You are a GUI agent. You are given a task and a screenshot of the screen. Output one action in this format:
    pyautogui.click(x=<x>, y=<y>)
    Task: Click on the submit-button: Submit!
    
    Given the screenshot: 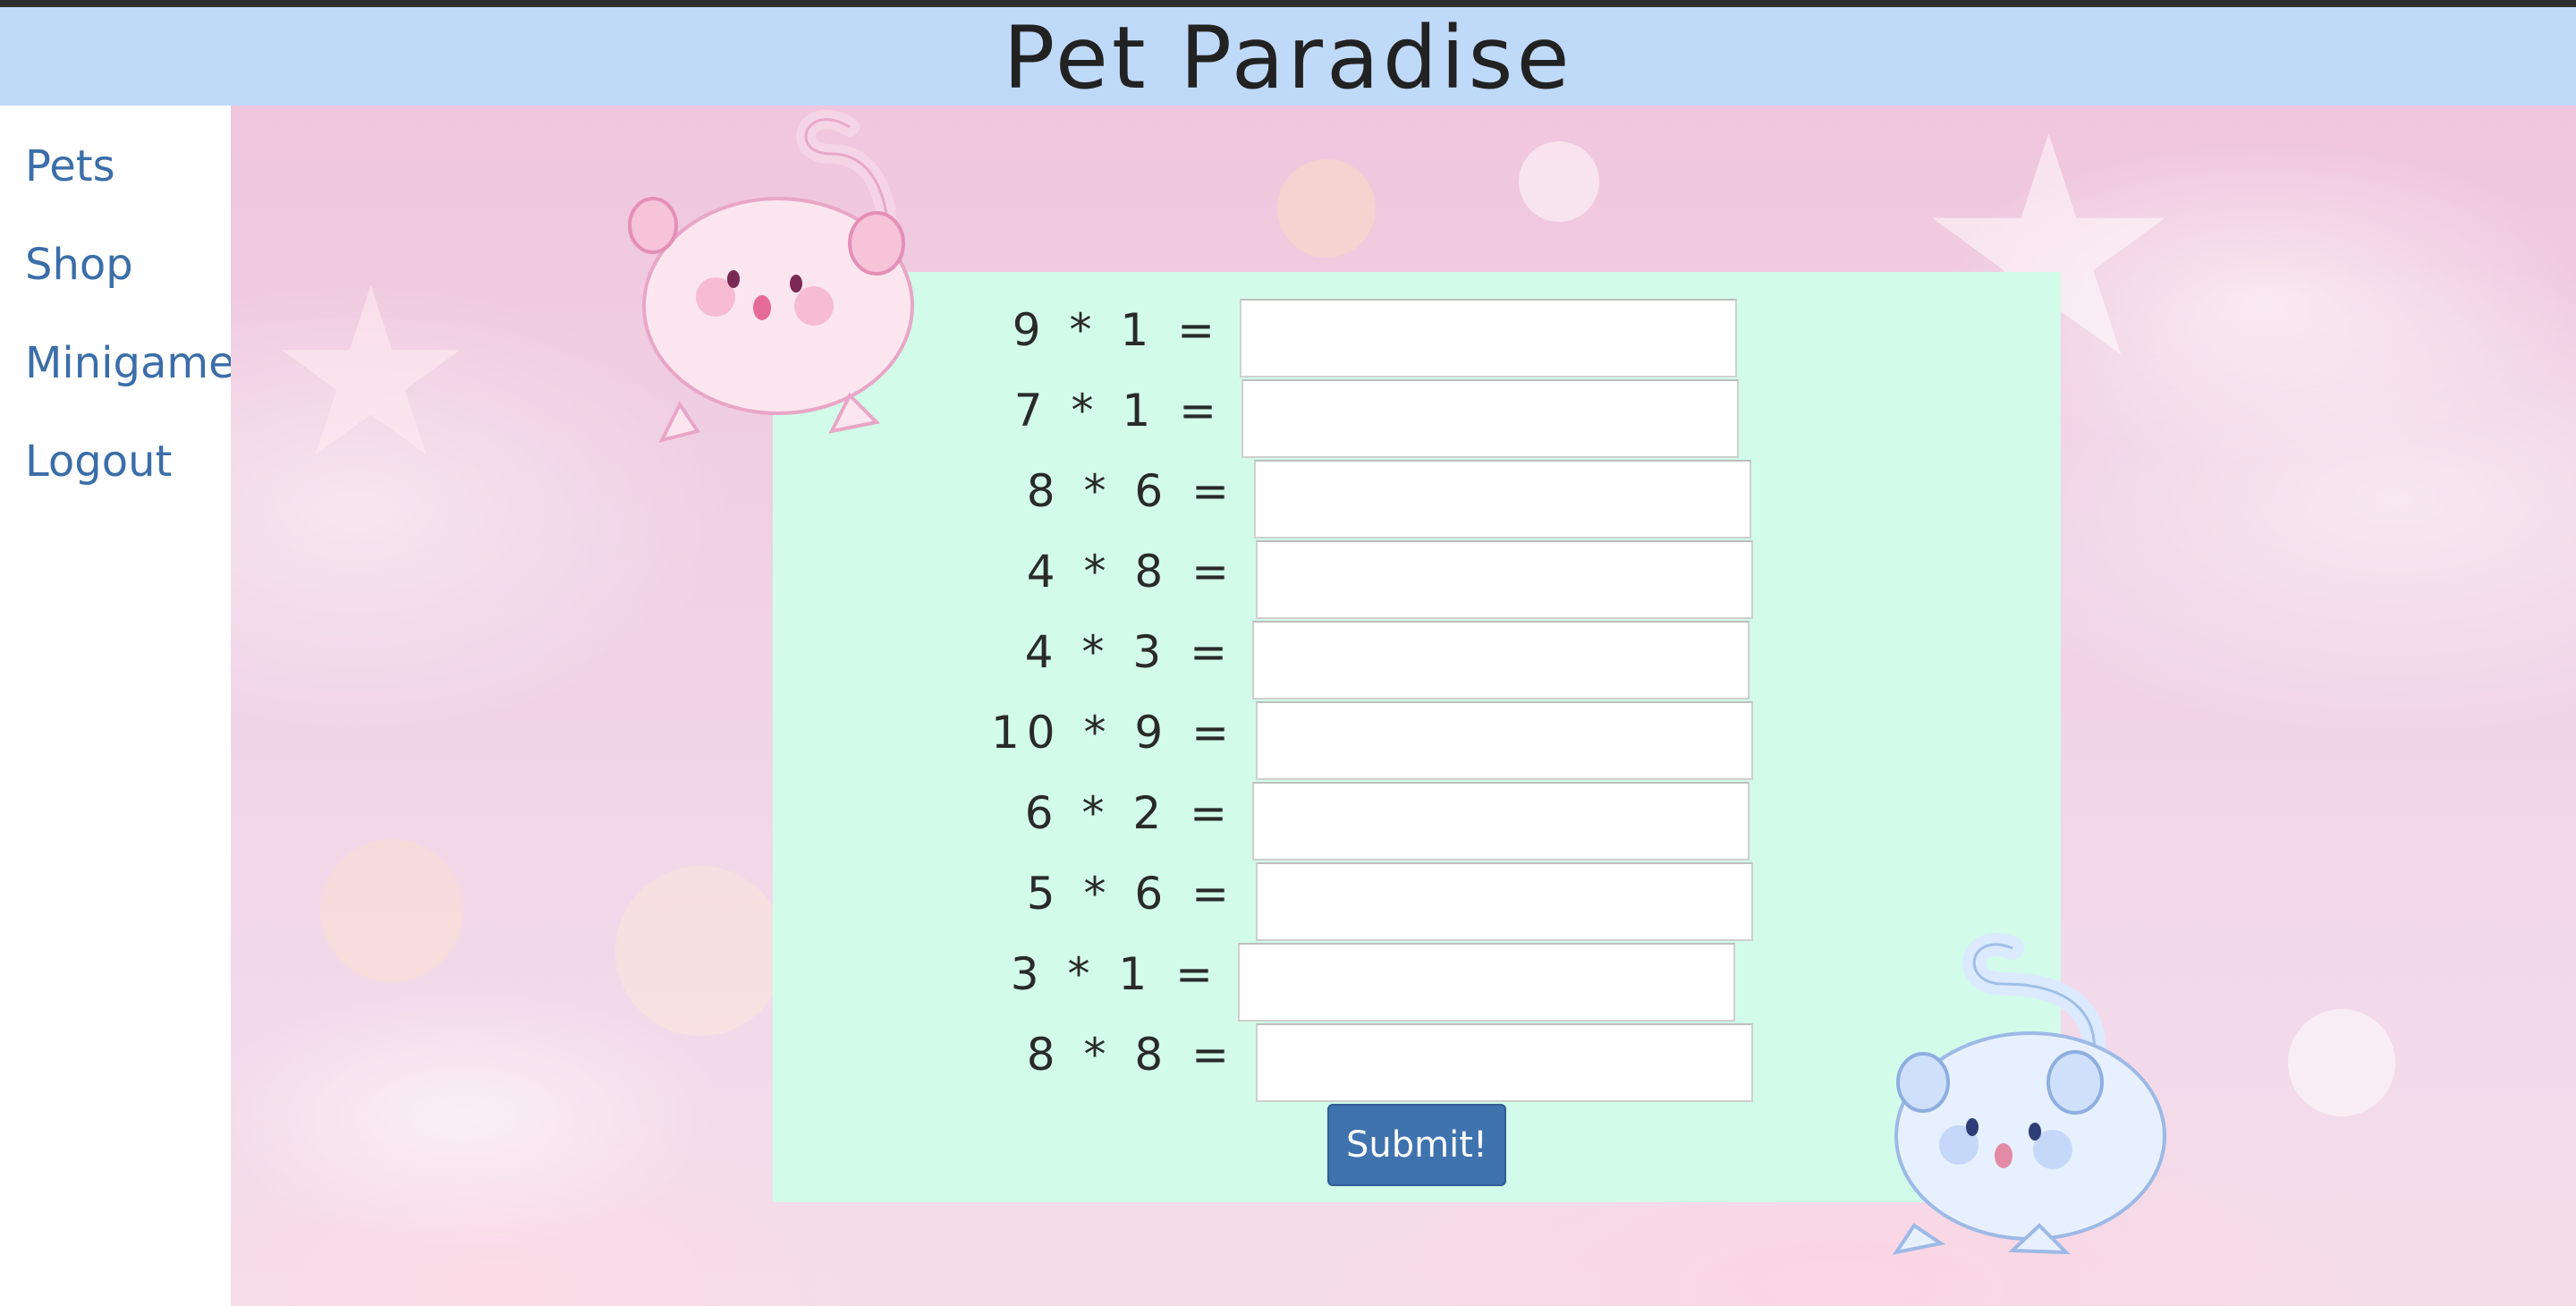 What is the action you would take?
    pyautogui.click(x=1416, y=1145)
    